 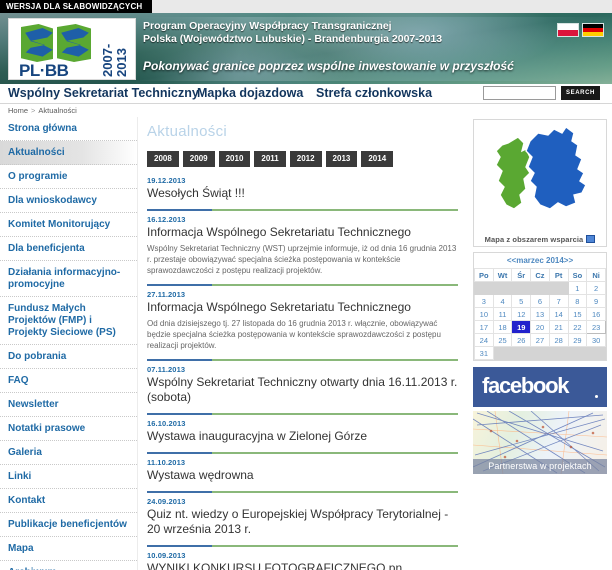 I want to click on sidebar-item-0: Strona główna, so click(x=68, y=129).